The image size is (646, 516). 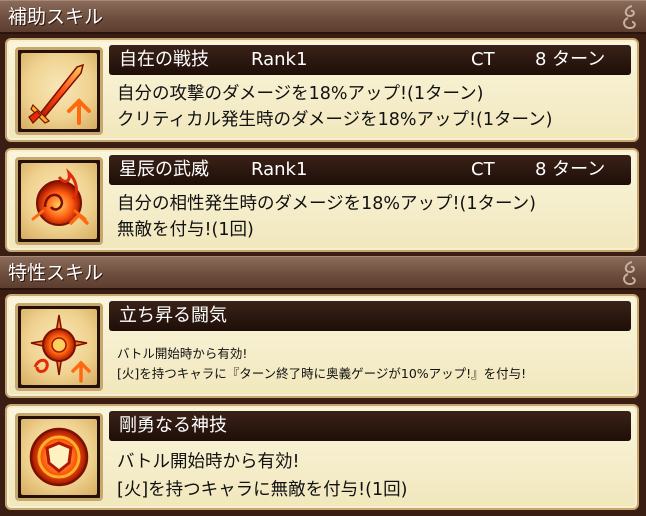 I want to click on skill-name: 剛勇なる神技, so click(x=173, y=425).